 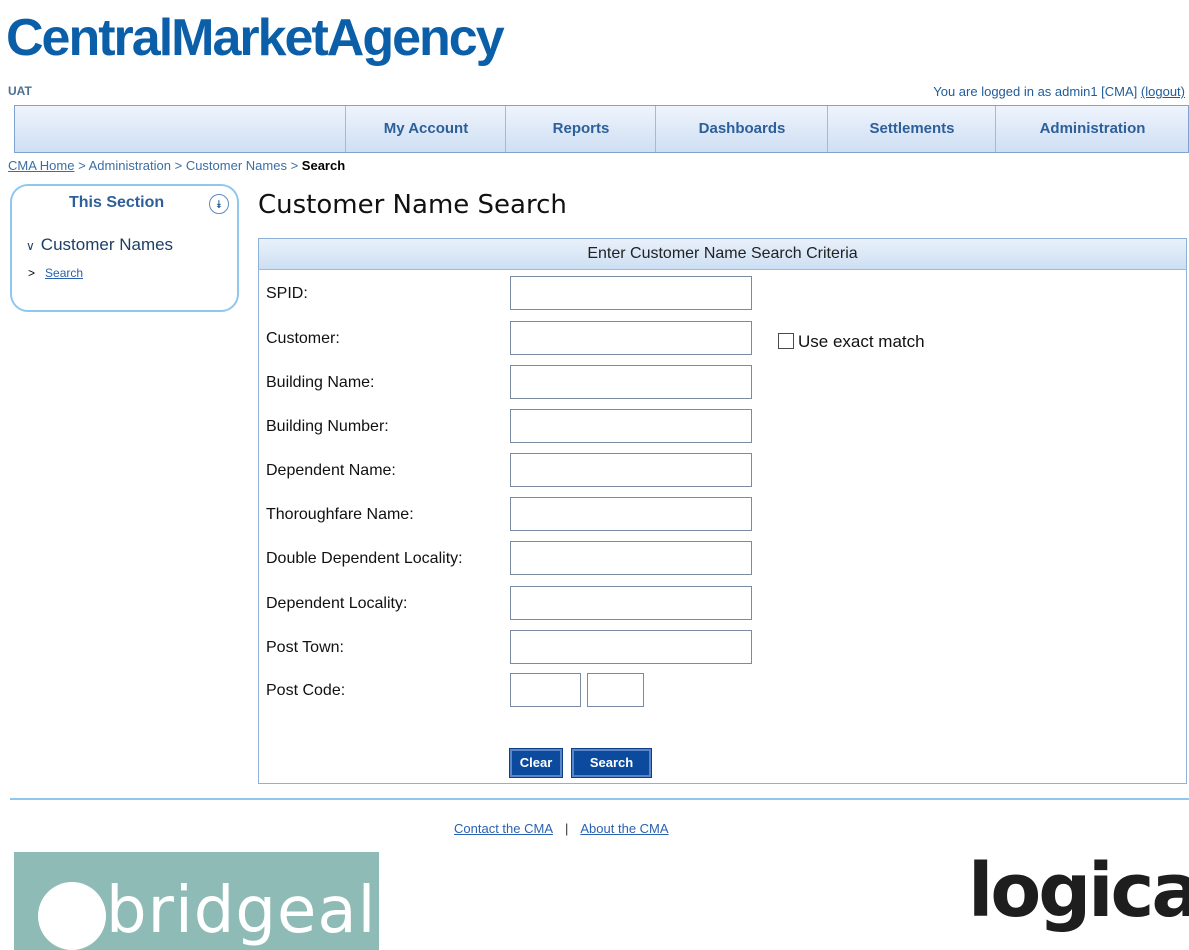 I want to click on panel-header: Enter Customer Name Search Criteria, so click(x=722, y=254).